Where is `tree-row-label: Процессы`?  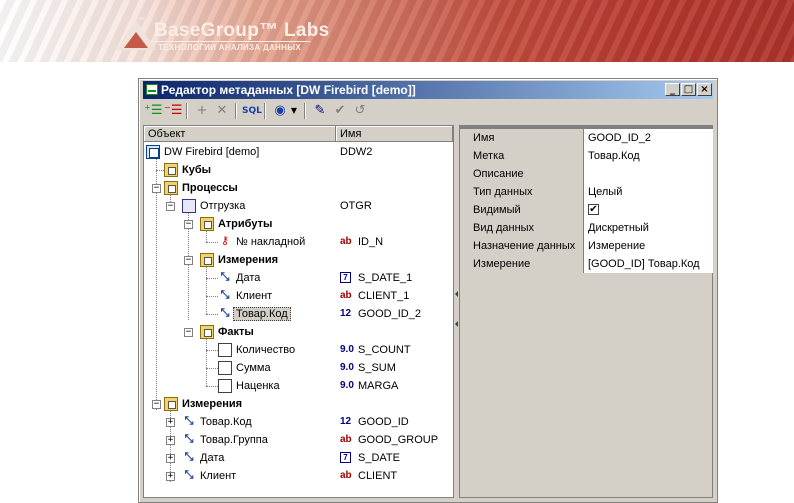
tree-row-label: Процессы is located at coordinates (210, 188).